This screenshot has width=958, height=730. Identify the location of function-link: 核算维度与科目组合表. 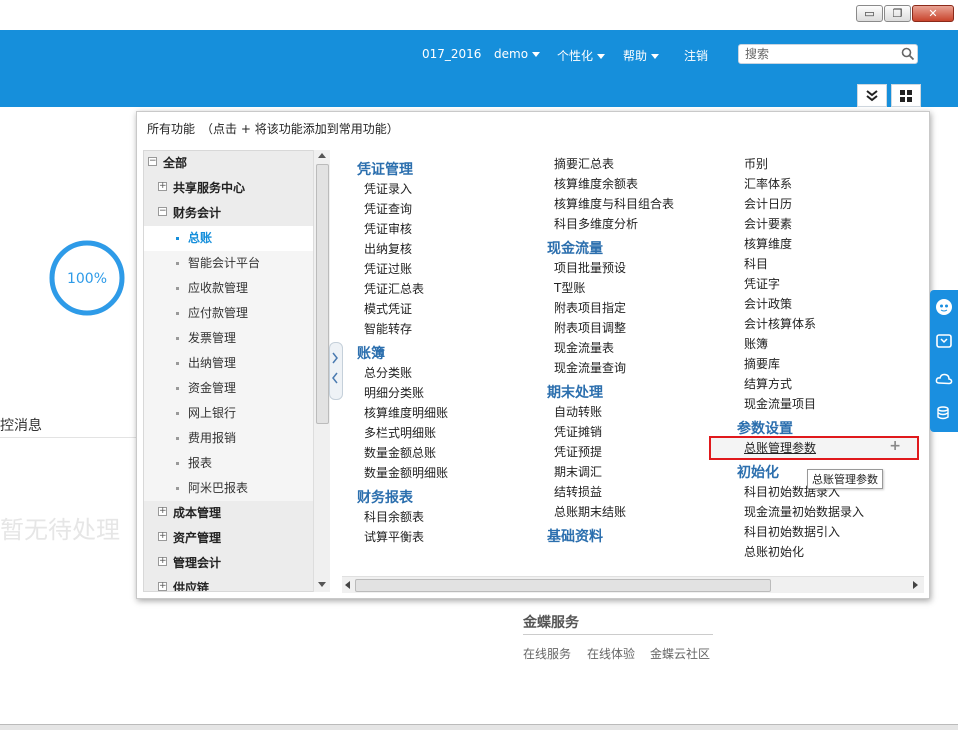
(614, 203).